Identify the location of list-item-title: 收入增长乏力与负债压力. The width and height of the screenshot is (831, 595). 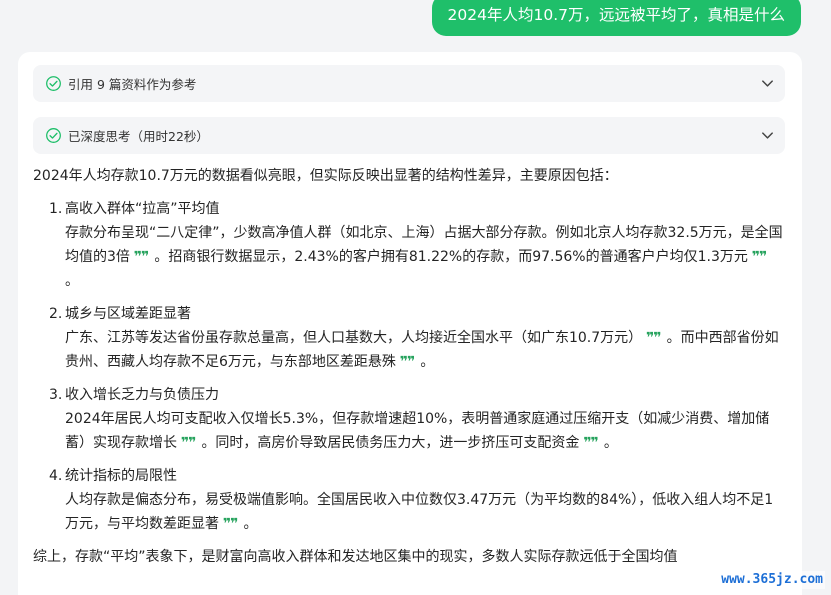
(142, 395).